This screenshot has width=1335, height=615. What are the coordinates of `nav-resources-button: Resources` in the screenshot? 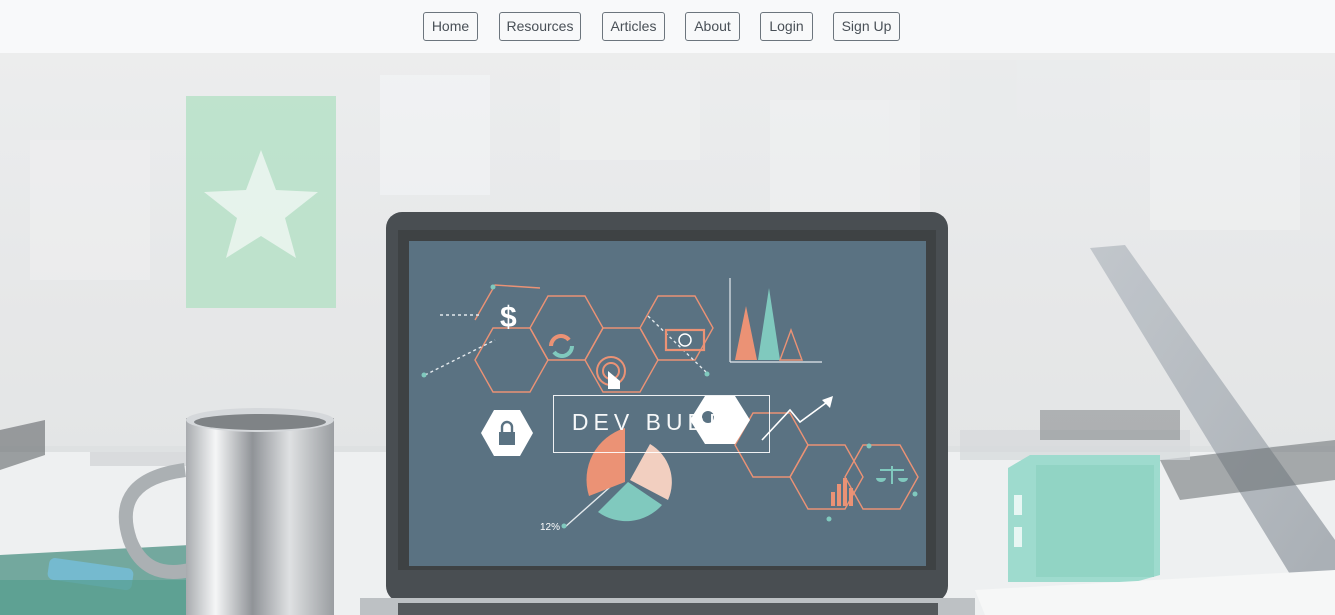 It's located at (540, 26).